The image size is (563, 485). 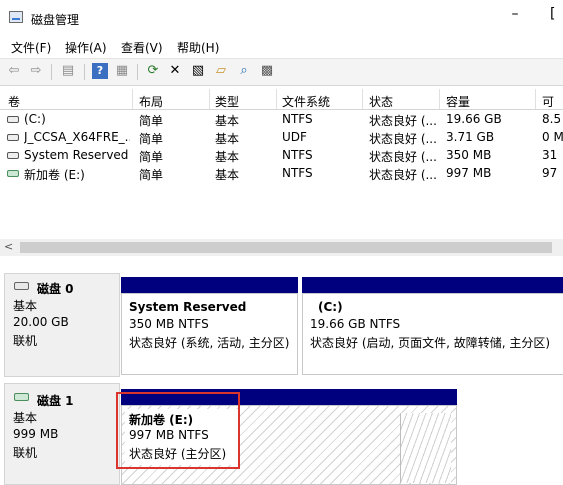 What do you see at coordinates (458, 101) in the screenshot?
I see `column-header-capacity: 容量` at bounding box center [458, 101].